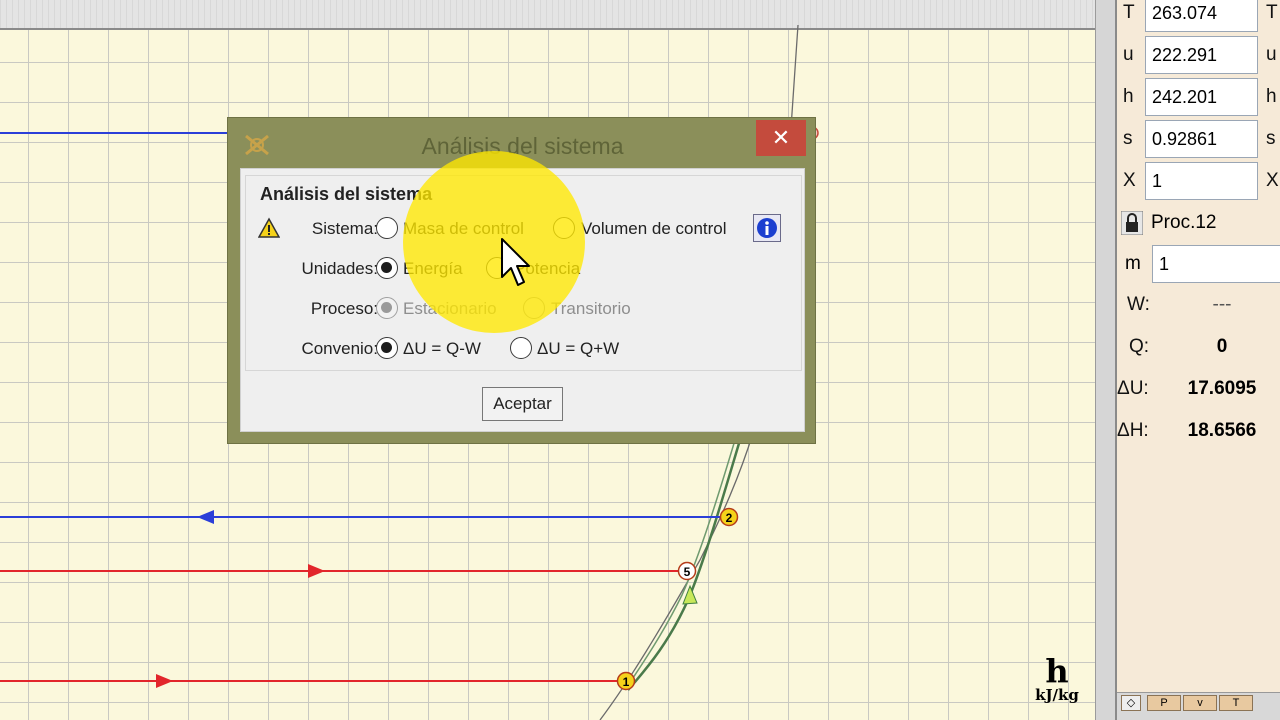  Describe the element at coordinates (1198, 348) in the screenshot. I see `result-row-heat: Q: 0` at that location.